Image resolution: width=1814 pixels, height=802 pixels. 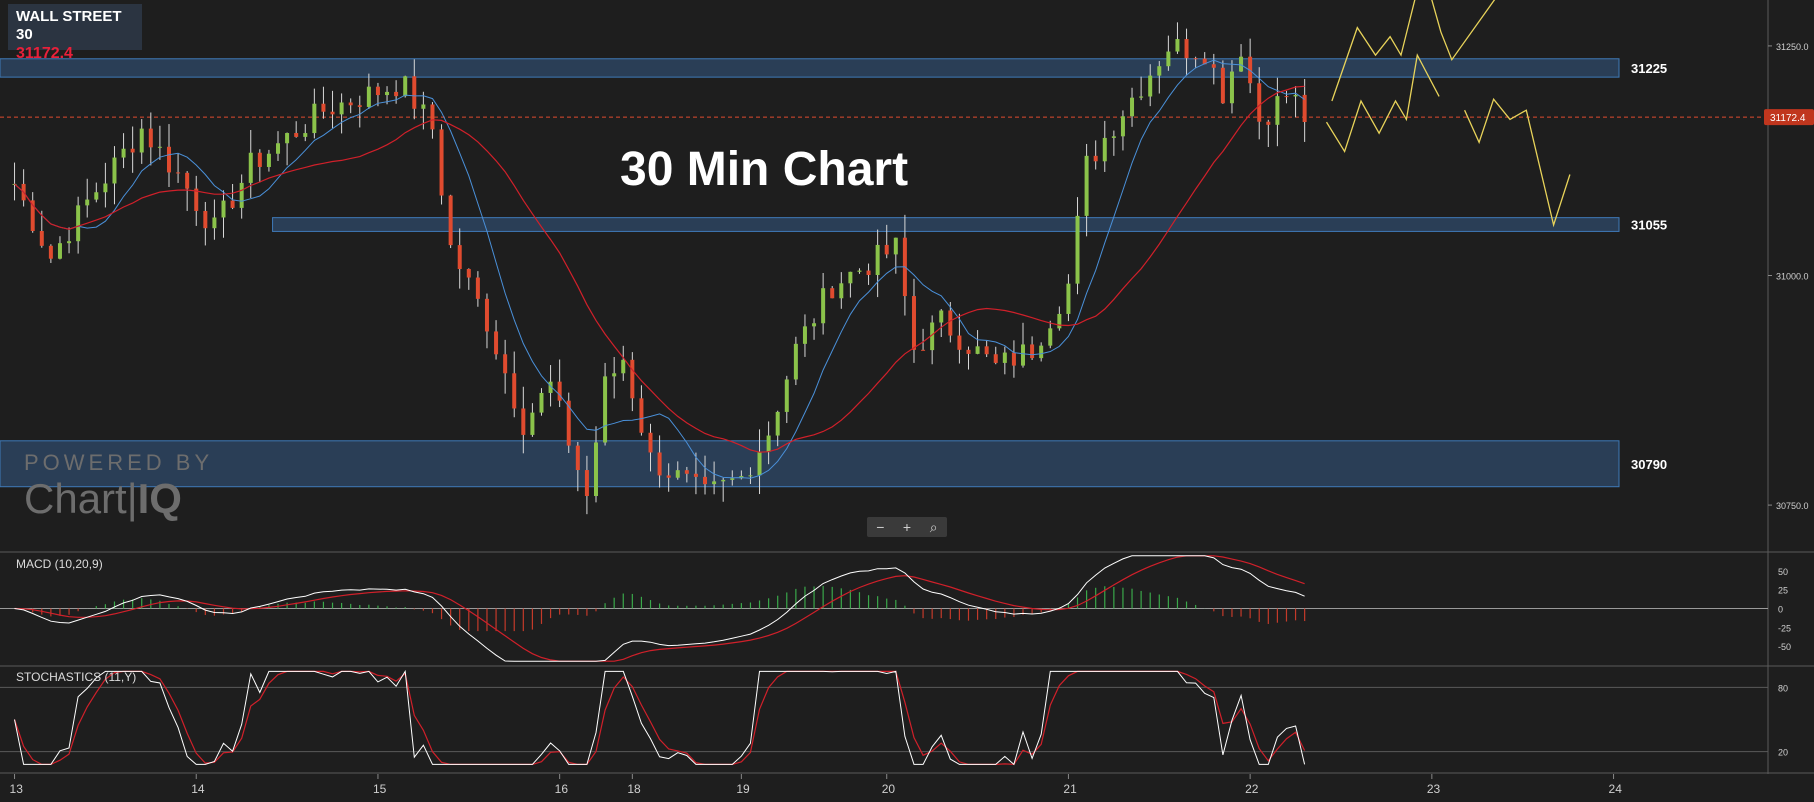 What do you see at coordinates (1783, 572) in the screenshot?
I see `macd-tick-50: 50` at bounding box center [1783, 572].